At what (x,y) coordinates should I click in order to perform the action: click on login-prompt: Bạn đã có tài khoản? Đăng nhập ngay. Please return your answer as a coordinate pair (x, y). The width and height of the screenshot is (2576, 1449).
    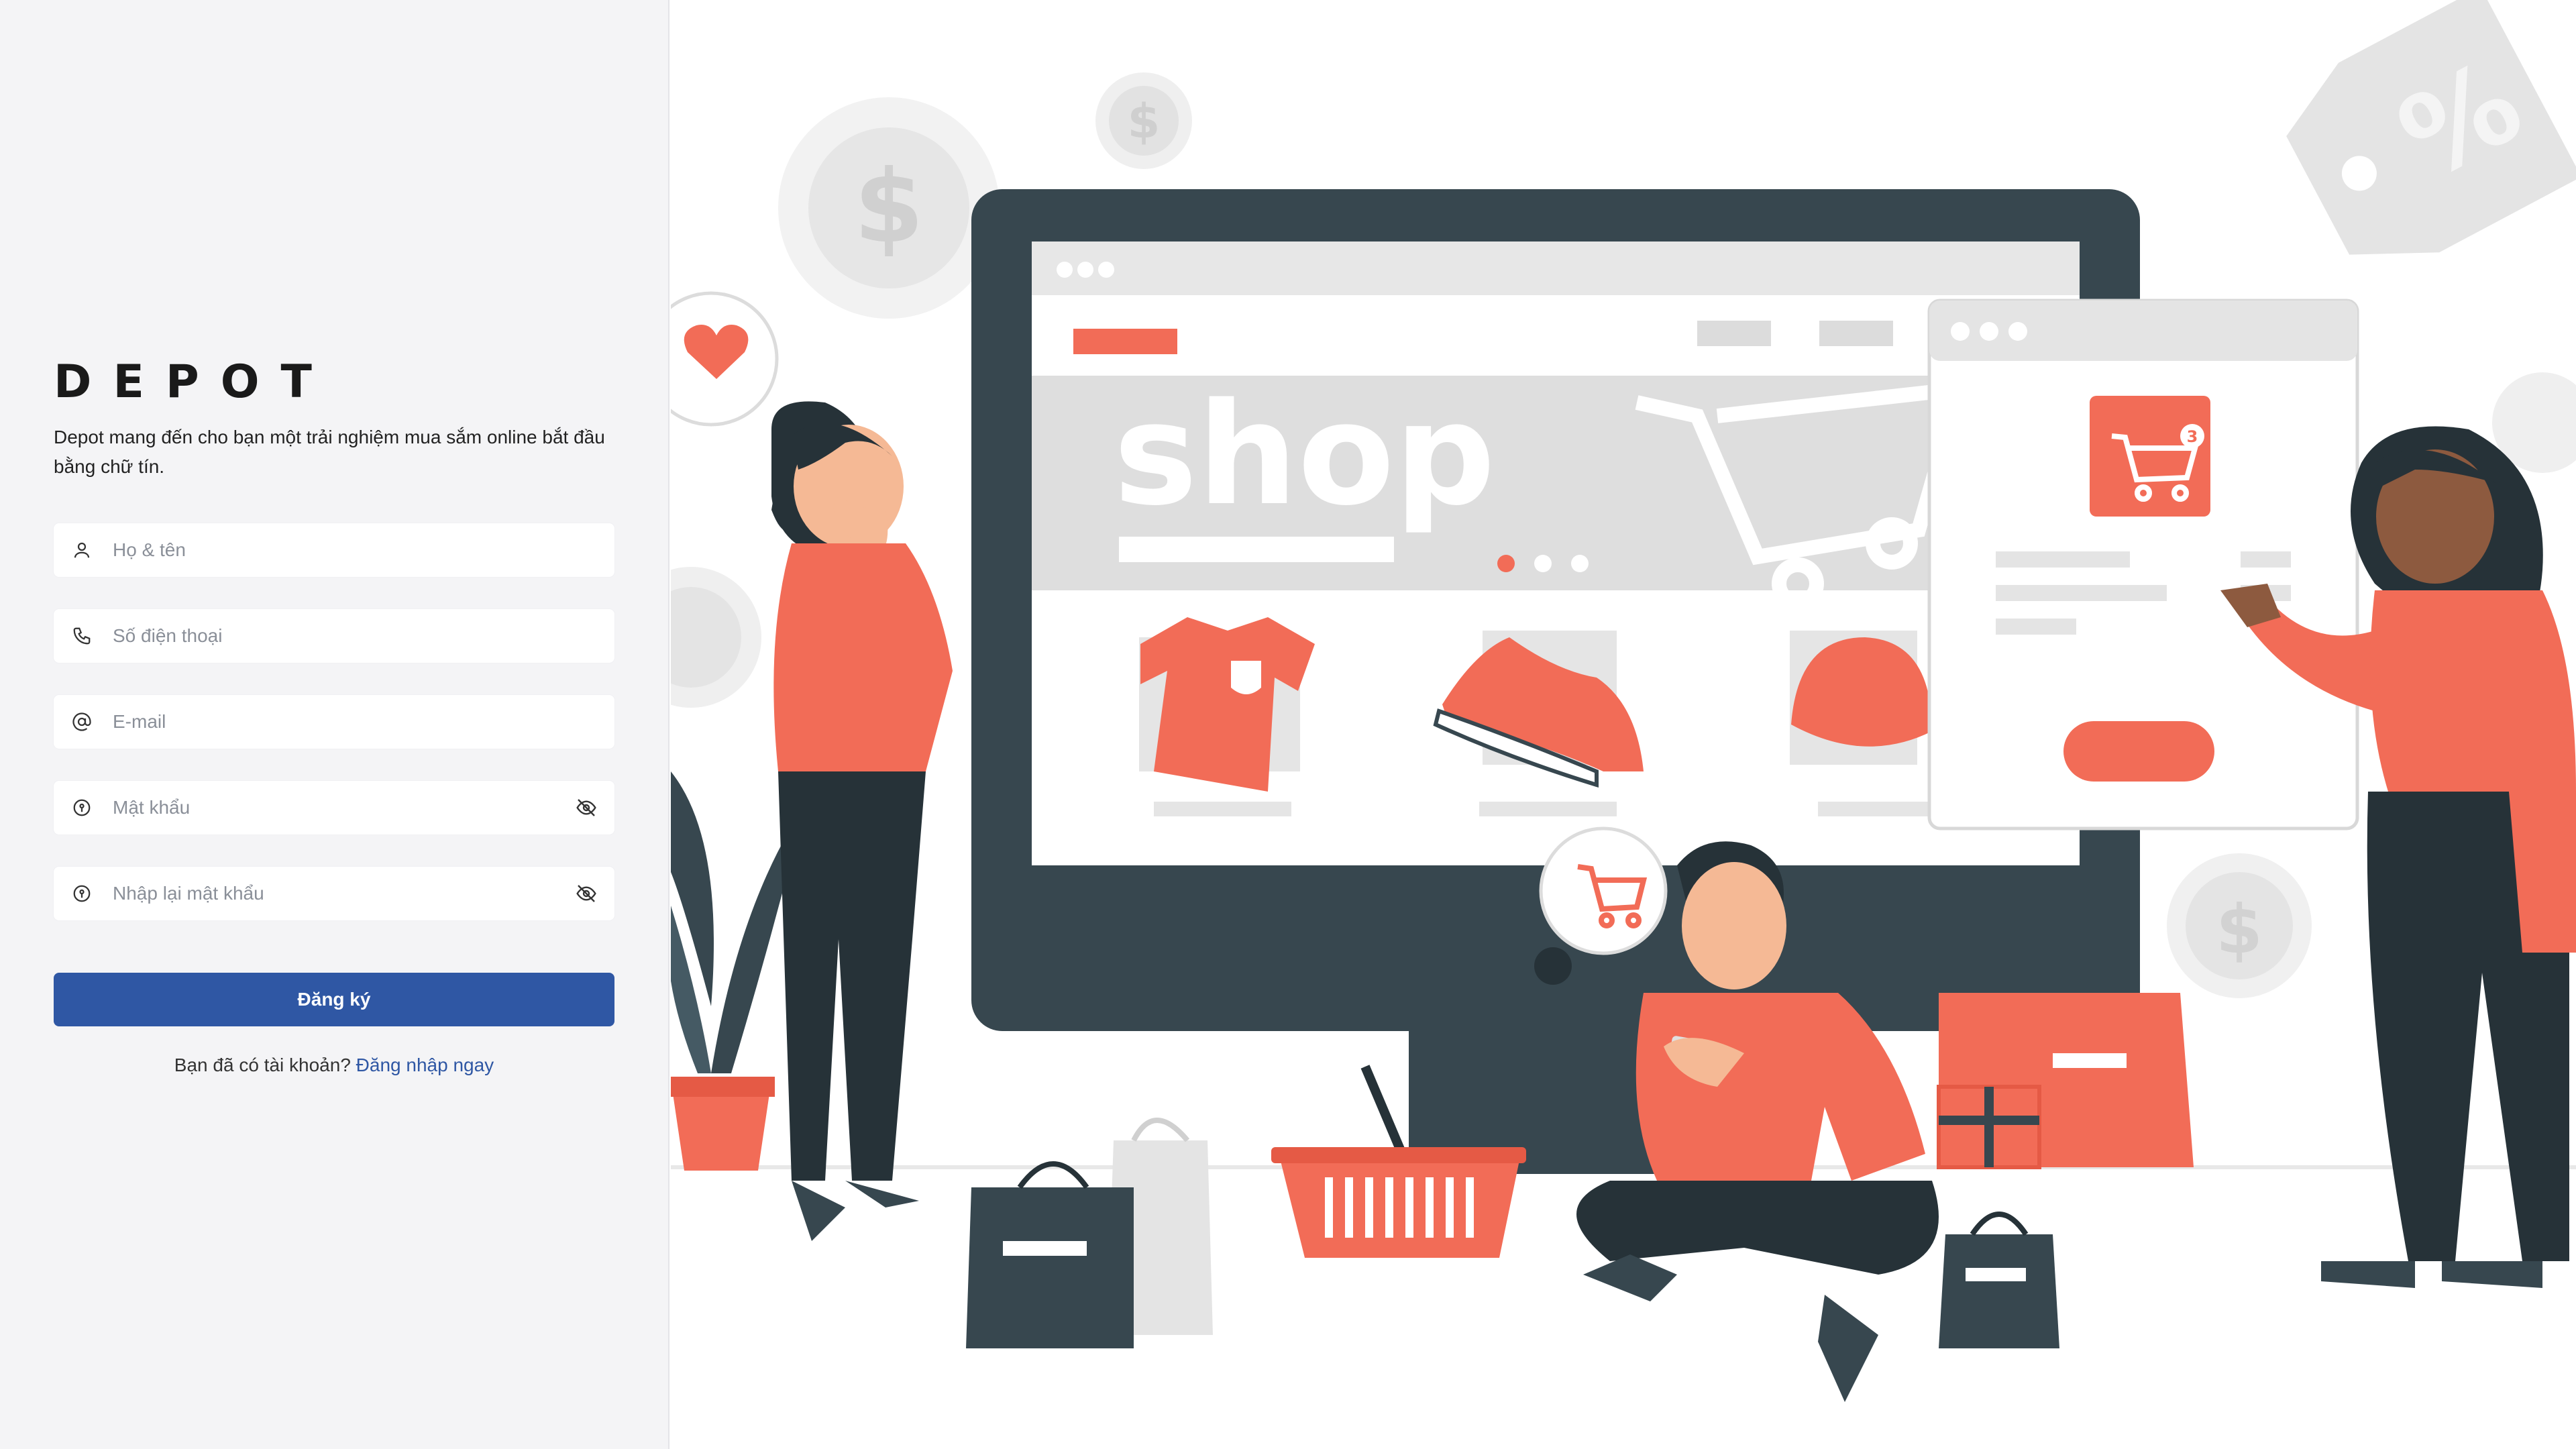
    Looking at the image, I should click on (334, 1065).